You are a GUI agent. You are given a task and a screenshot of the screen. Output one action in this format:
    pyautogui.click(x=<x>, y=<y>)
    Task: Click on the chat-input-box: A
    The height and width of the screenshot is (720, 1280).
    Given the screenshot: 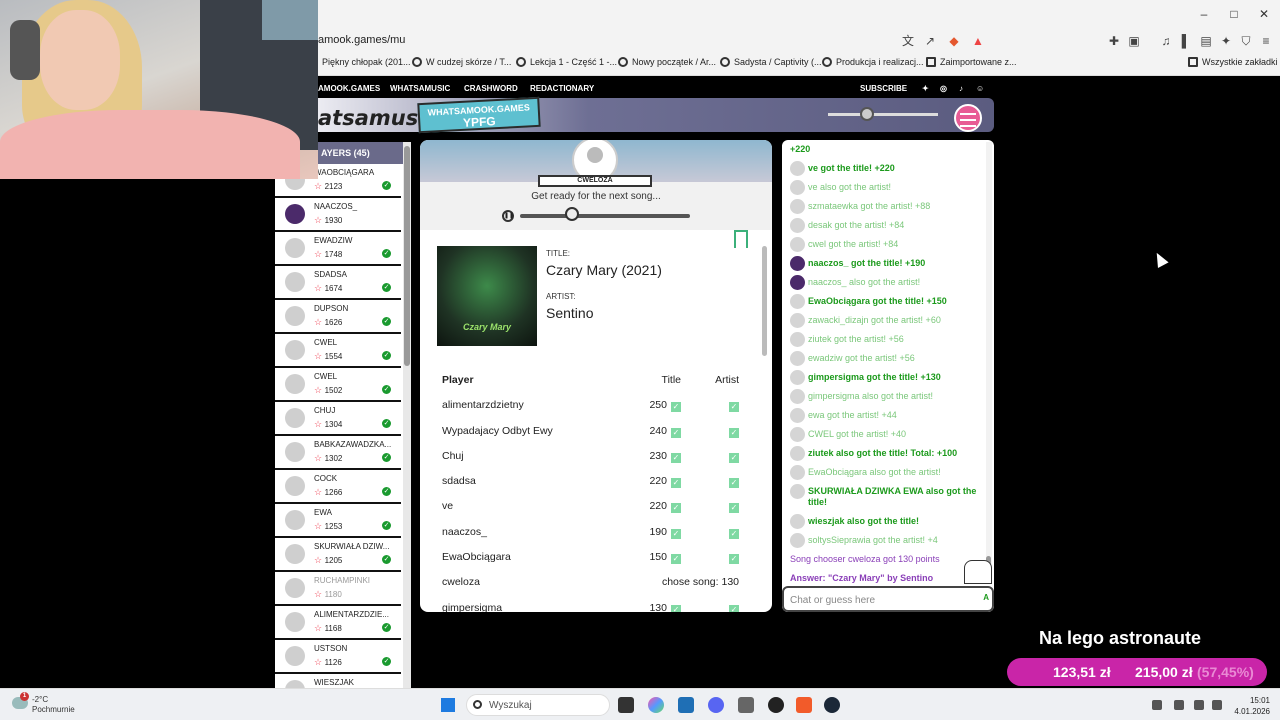 What is the action you would take?
    pyautogui.click(x=888, y=599)
    